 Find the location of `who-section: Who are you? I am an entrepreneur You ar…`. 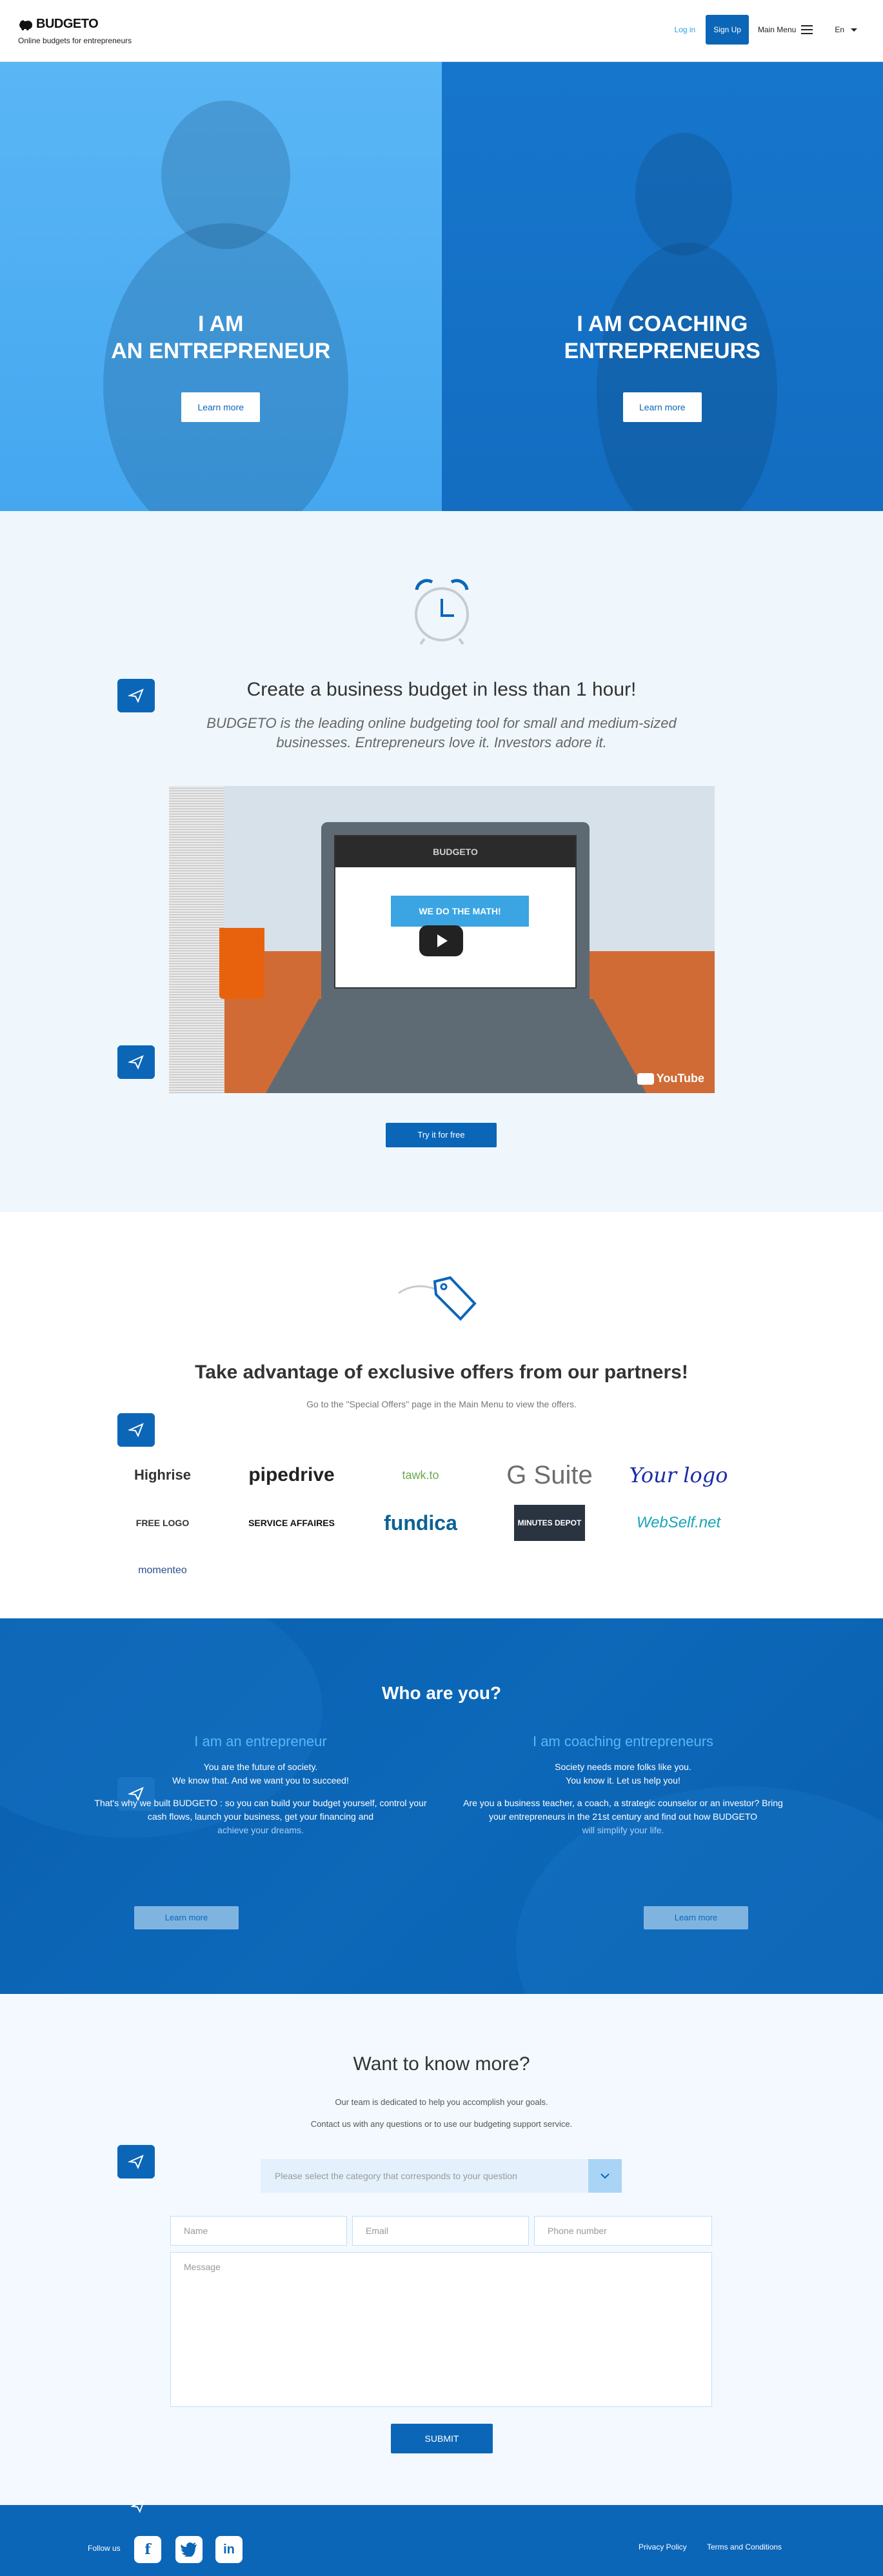

who-section: Who are you? I am an entrepreneur You ar… is located at coordinates (442, 1806).